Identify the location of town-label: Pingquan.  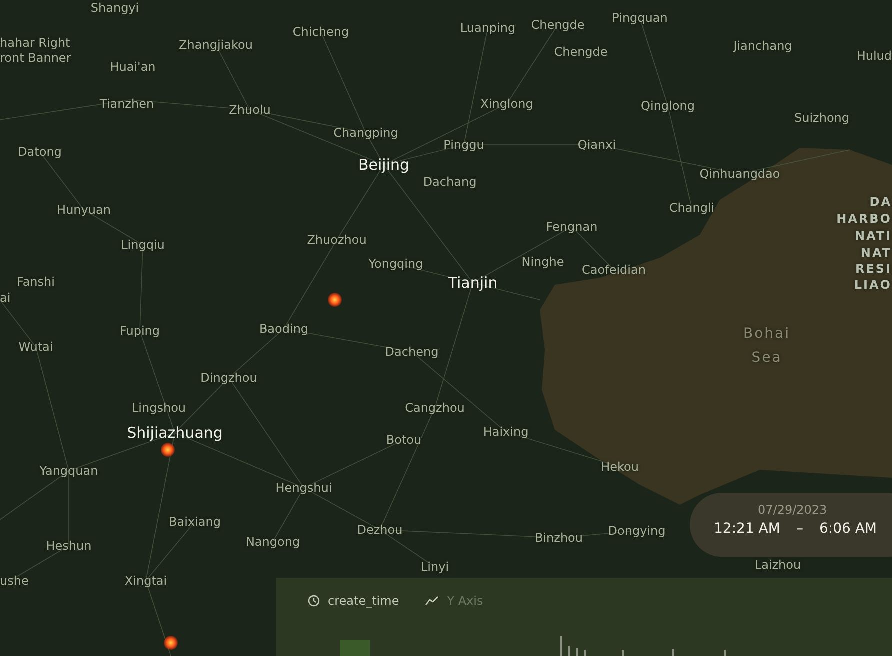
(640, 18).